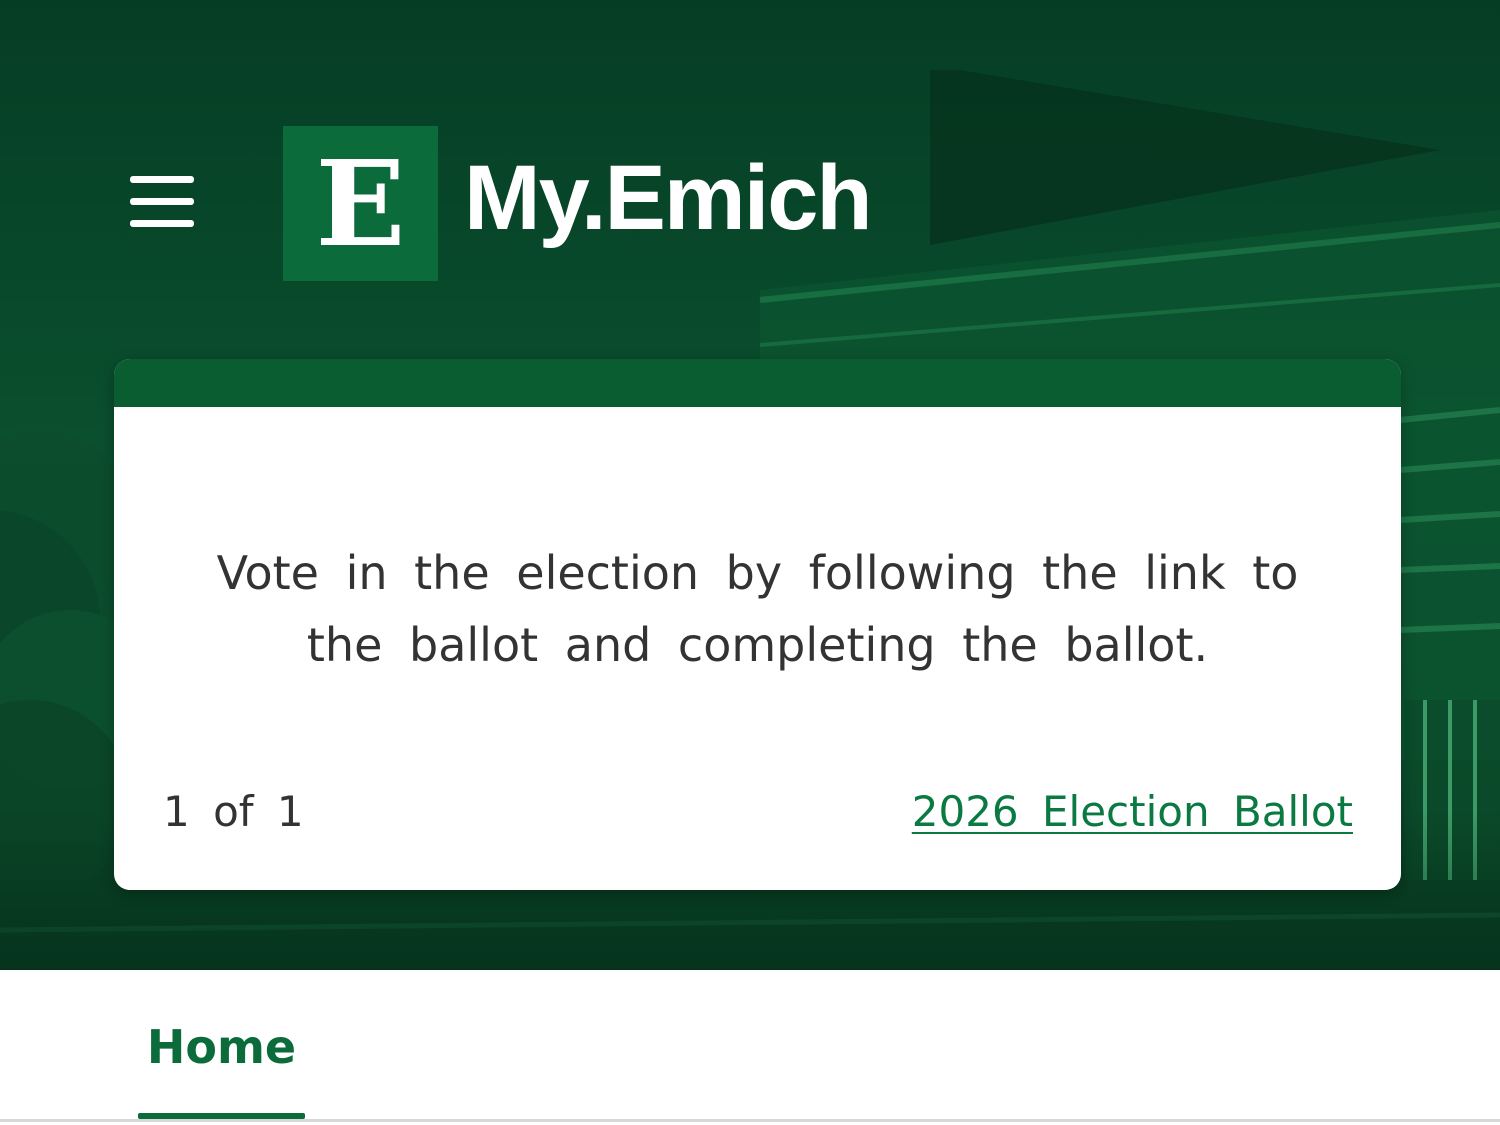 This screenshot has height=1125, width=1500. Describe the element at coordinates (668, 197) in the screenshot. I see `logo-wordmark: My.Emich` at that location.